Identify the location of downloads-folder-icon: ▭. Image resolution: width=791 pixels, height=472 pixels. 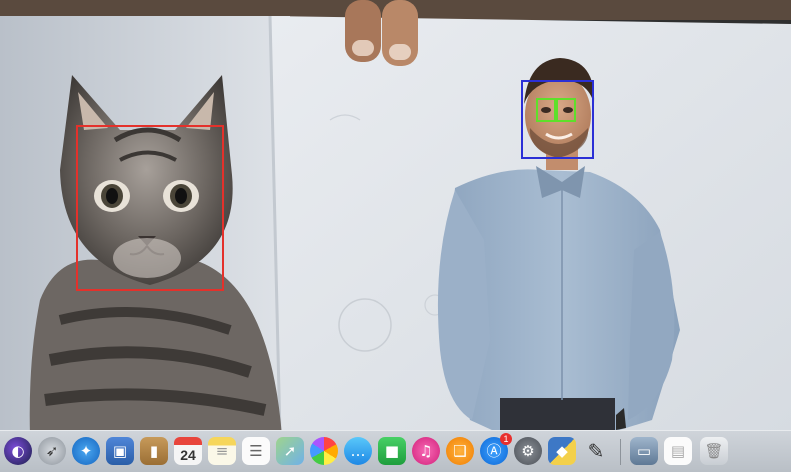
(644, 451).